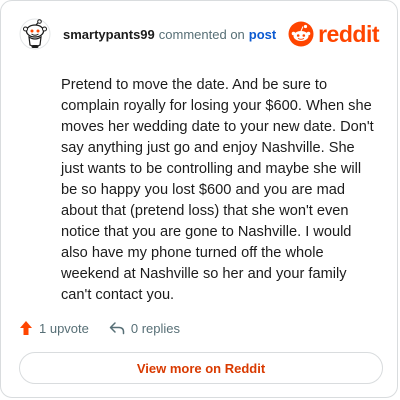 Image resolution: width=400 pixels, height=400 pixels. I want to click on upvote-arrow-icon, so click(26, 328).